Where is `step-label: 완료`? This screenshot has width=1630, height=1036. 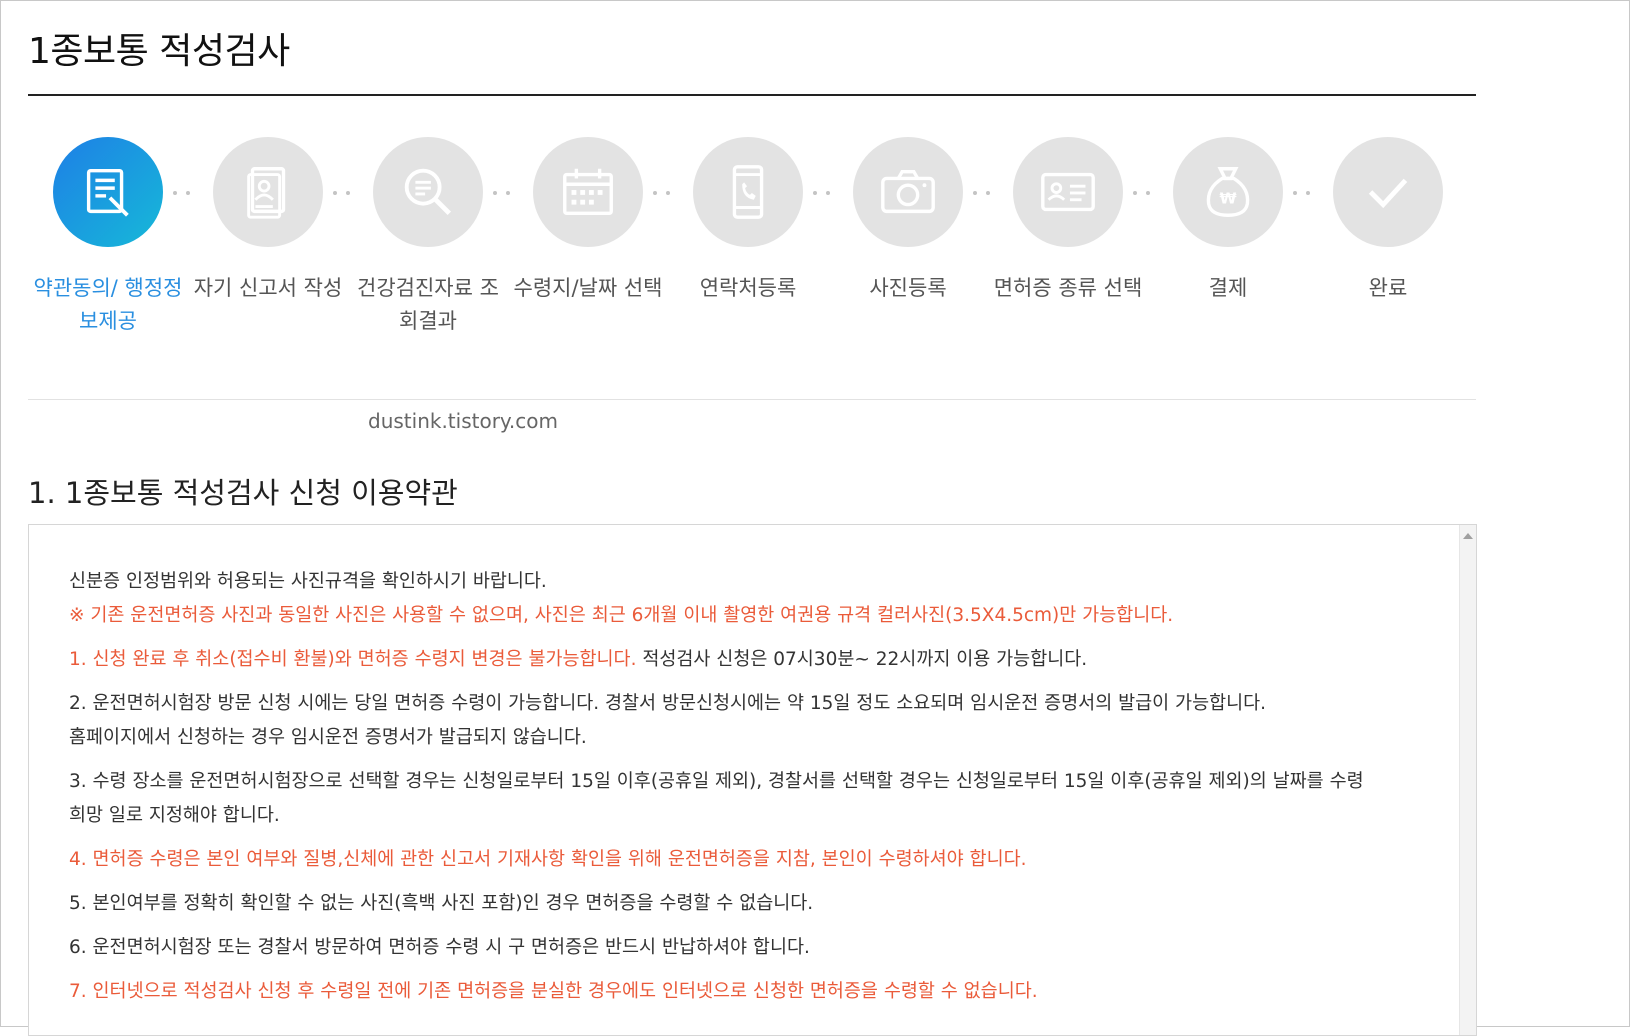
step-label: 완료 is located at coordinates (1388, 288).